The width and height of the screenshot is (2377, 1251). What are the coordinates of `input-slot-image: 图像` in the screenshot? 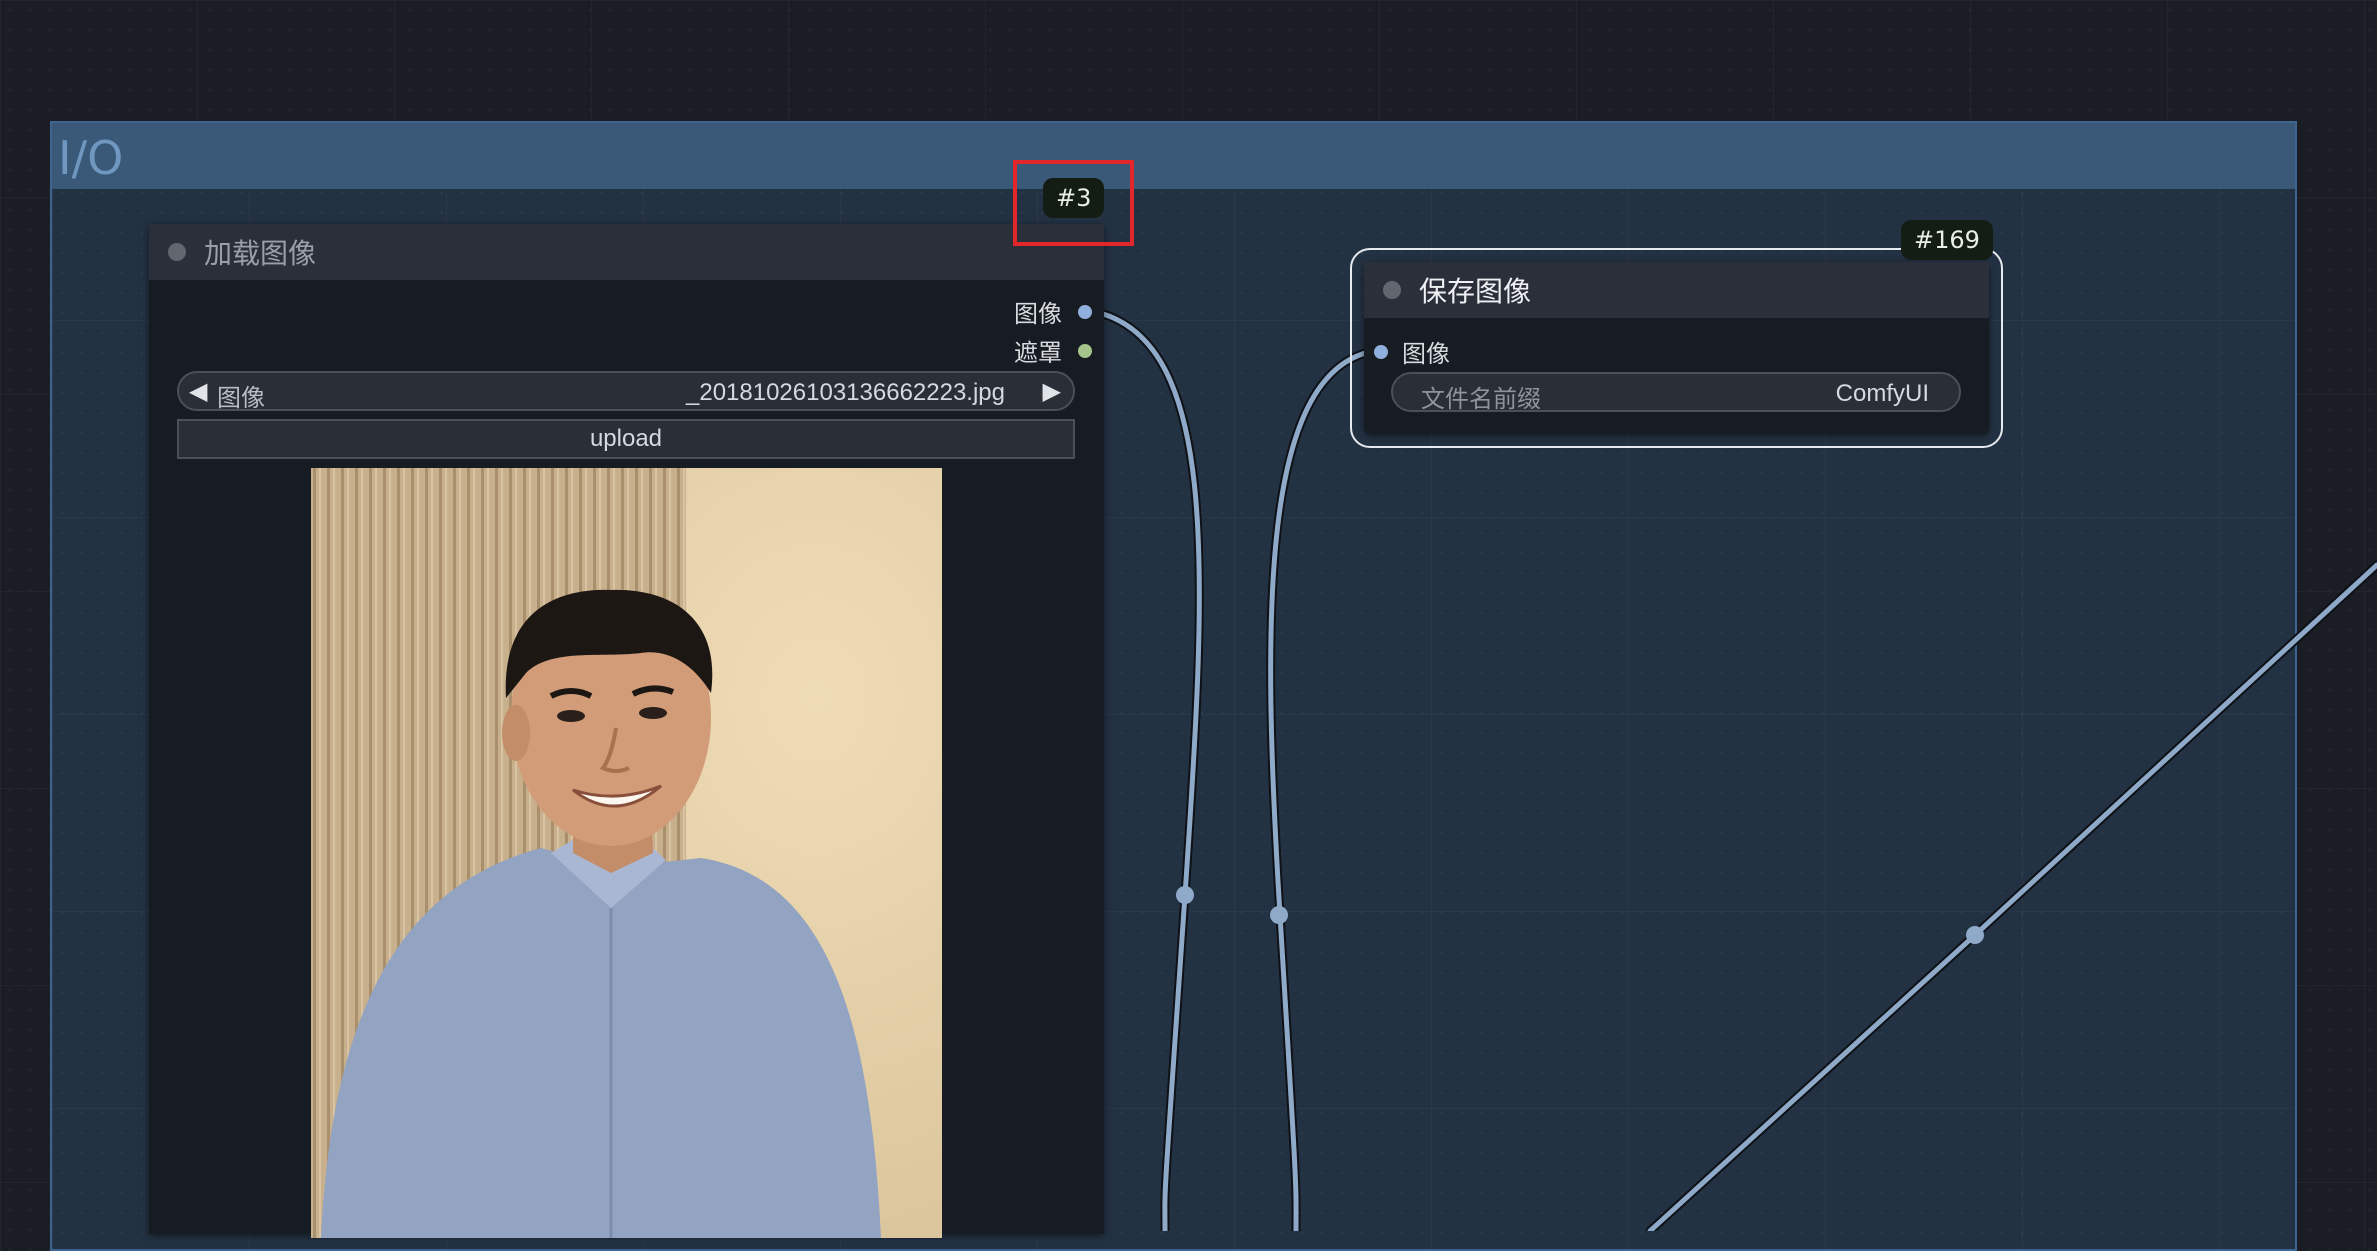 It's located at (1412, 351).